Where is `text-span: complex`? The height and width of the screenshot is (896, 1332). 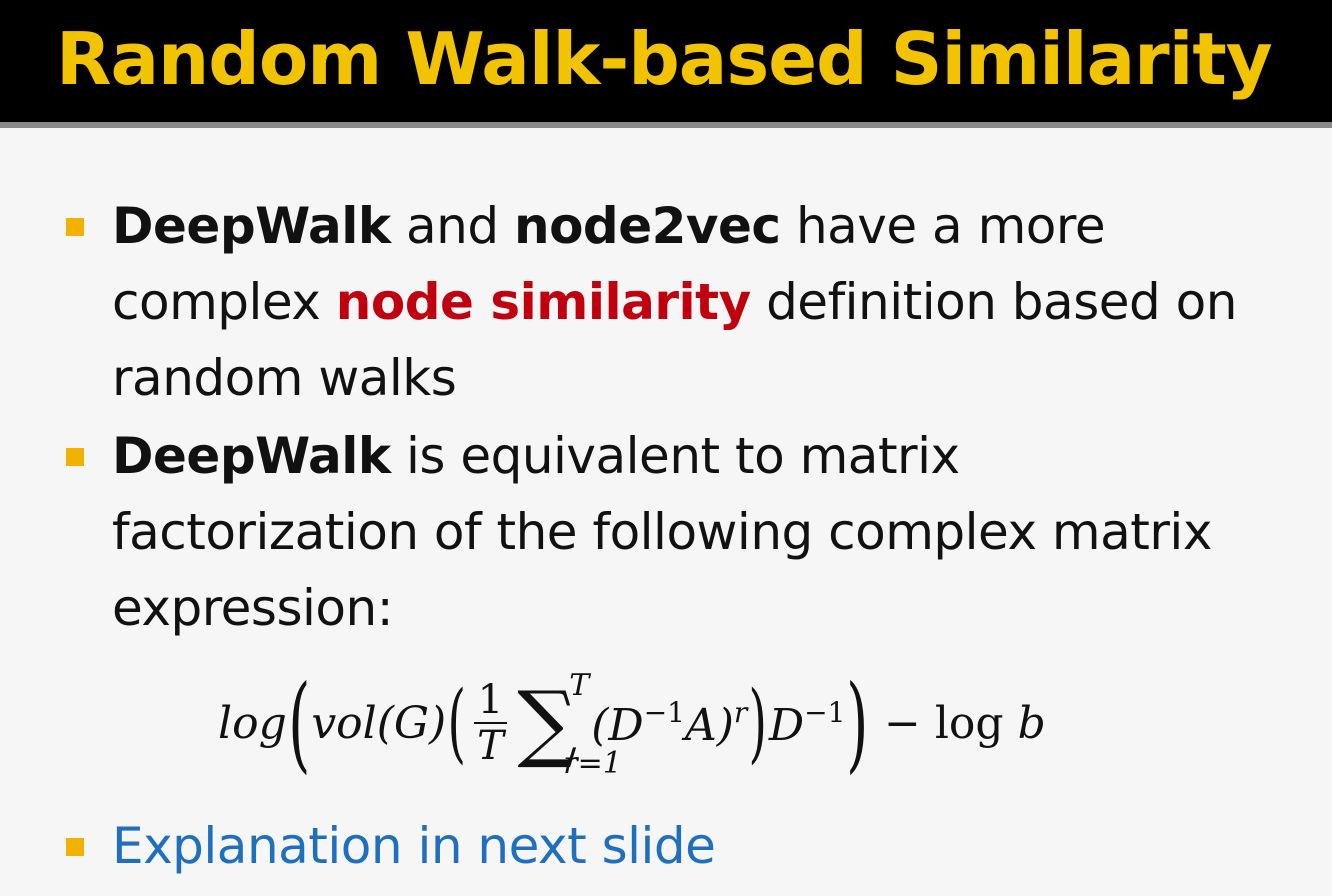
text-span: complex is located at coordinates (224, 302).